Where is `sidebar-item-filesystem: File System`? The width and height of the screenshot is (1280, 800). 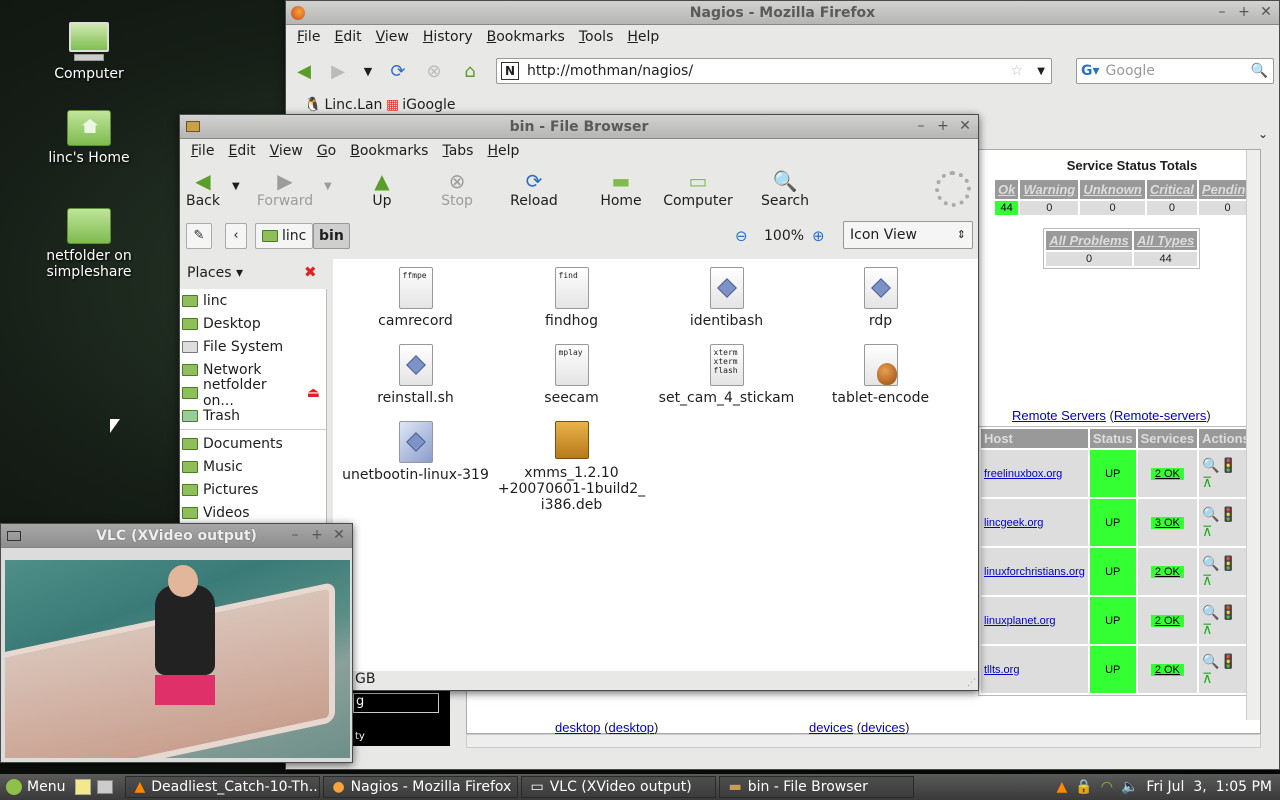 sidebar-item-filesystem: File System is located at coordinates (253, 346).